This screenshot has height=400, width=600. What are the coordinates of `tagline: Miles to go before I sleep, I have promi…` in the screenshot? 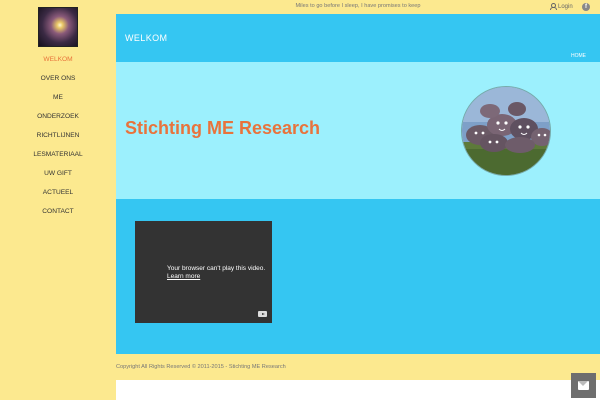 It's located at (358, 6).